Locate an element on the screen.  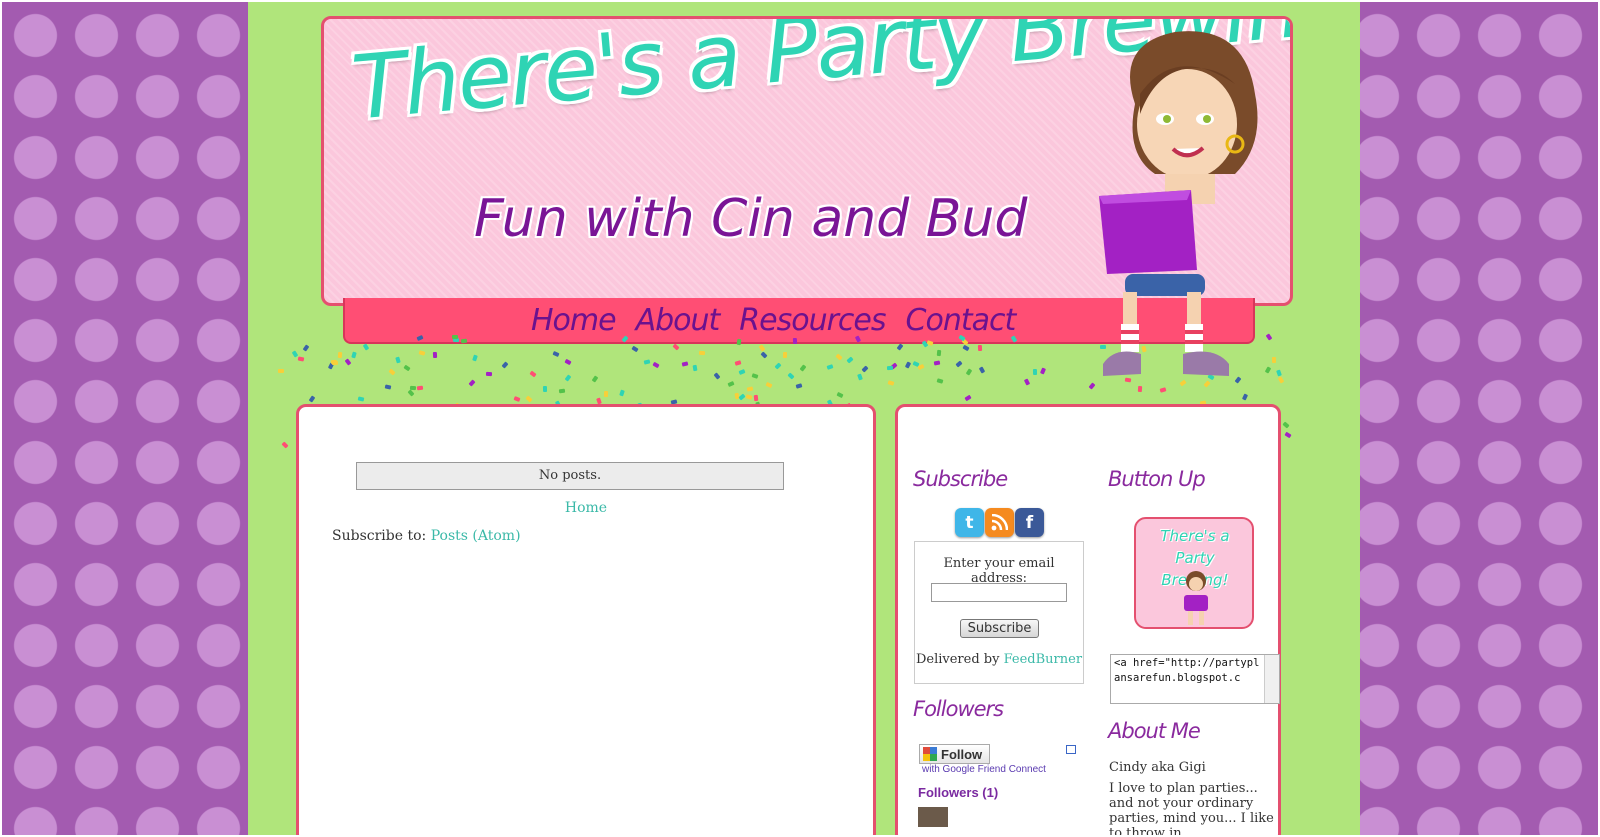
nav-contact: Contact is located at coordinates (961, 320).